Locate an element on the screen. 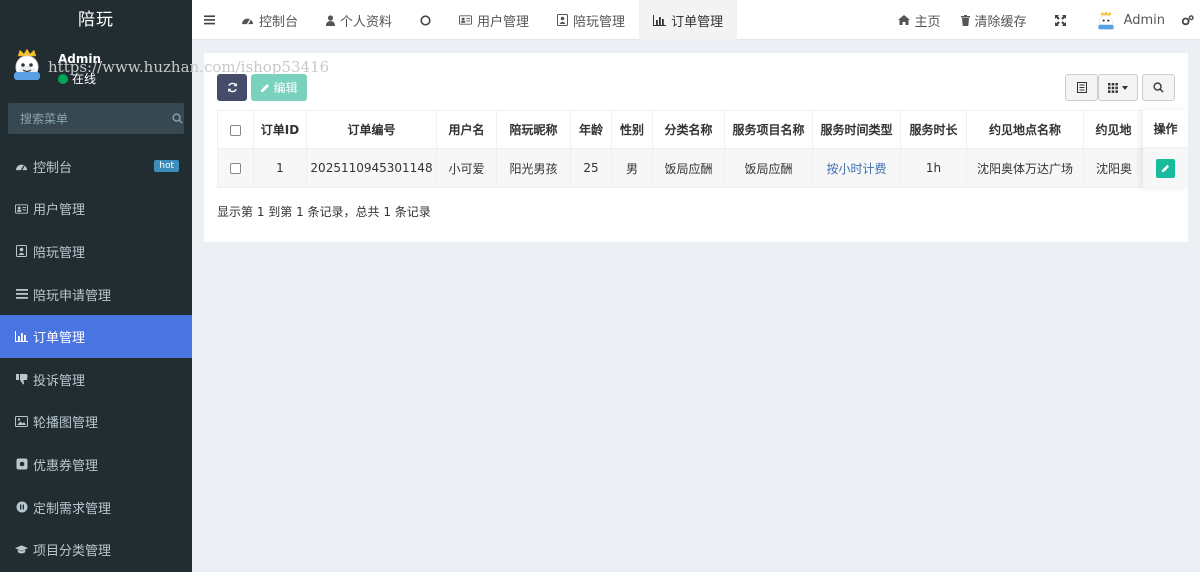 This screenshot has height=572, width=1200. col-header: 服务时间类型 is located at coordinates (856, 129).